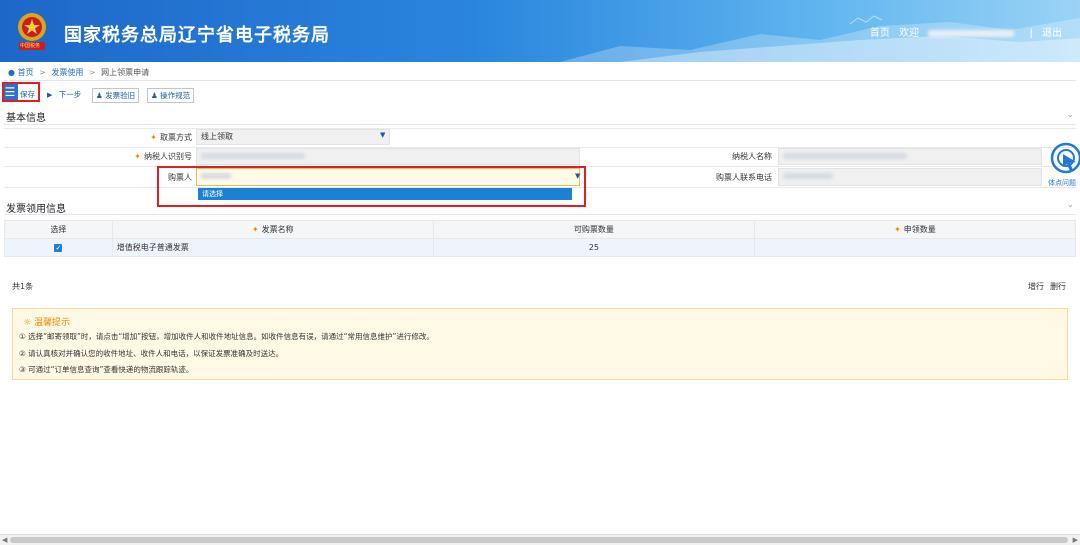 This screenshot has height=545, width=1080. I want to click on scroll-thumb, so click(539, 540).